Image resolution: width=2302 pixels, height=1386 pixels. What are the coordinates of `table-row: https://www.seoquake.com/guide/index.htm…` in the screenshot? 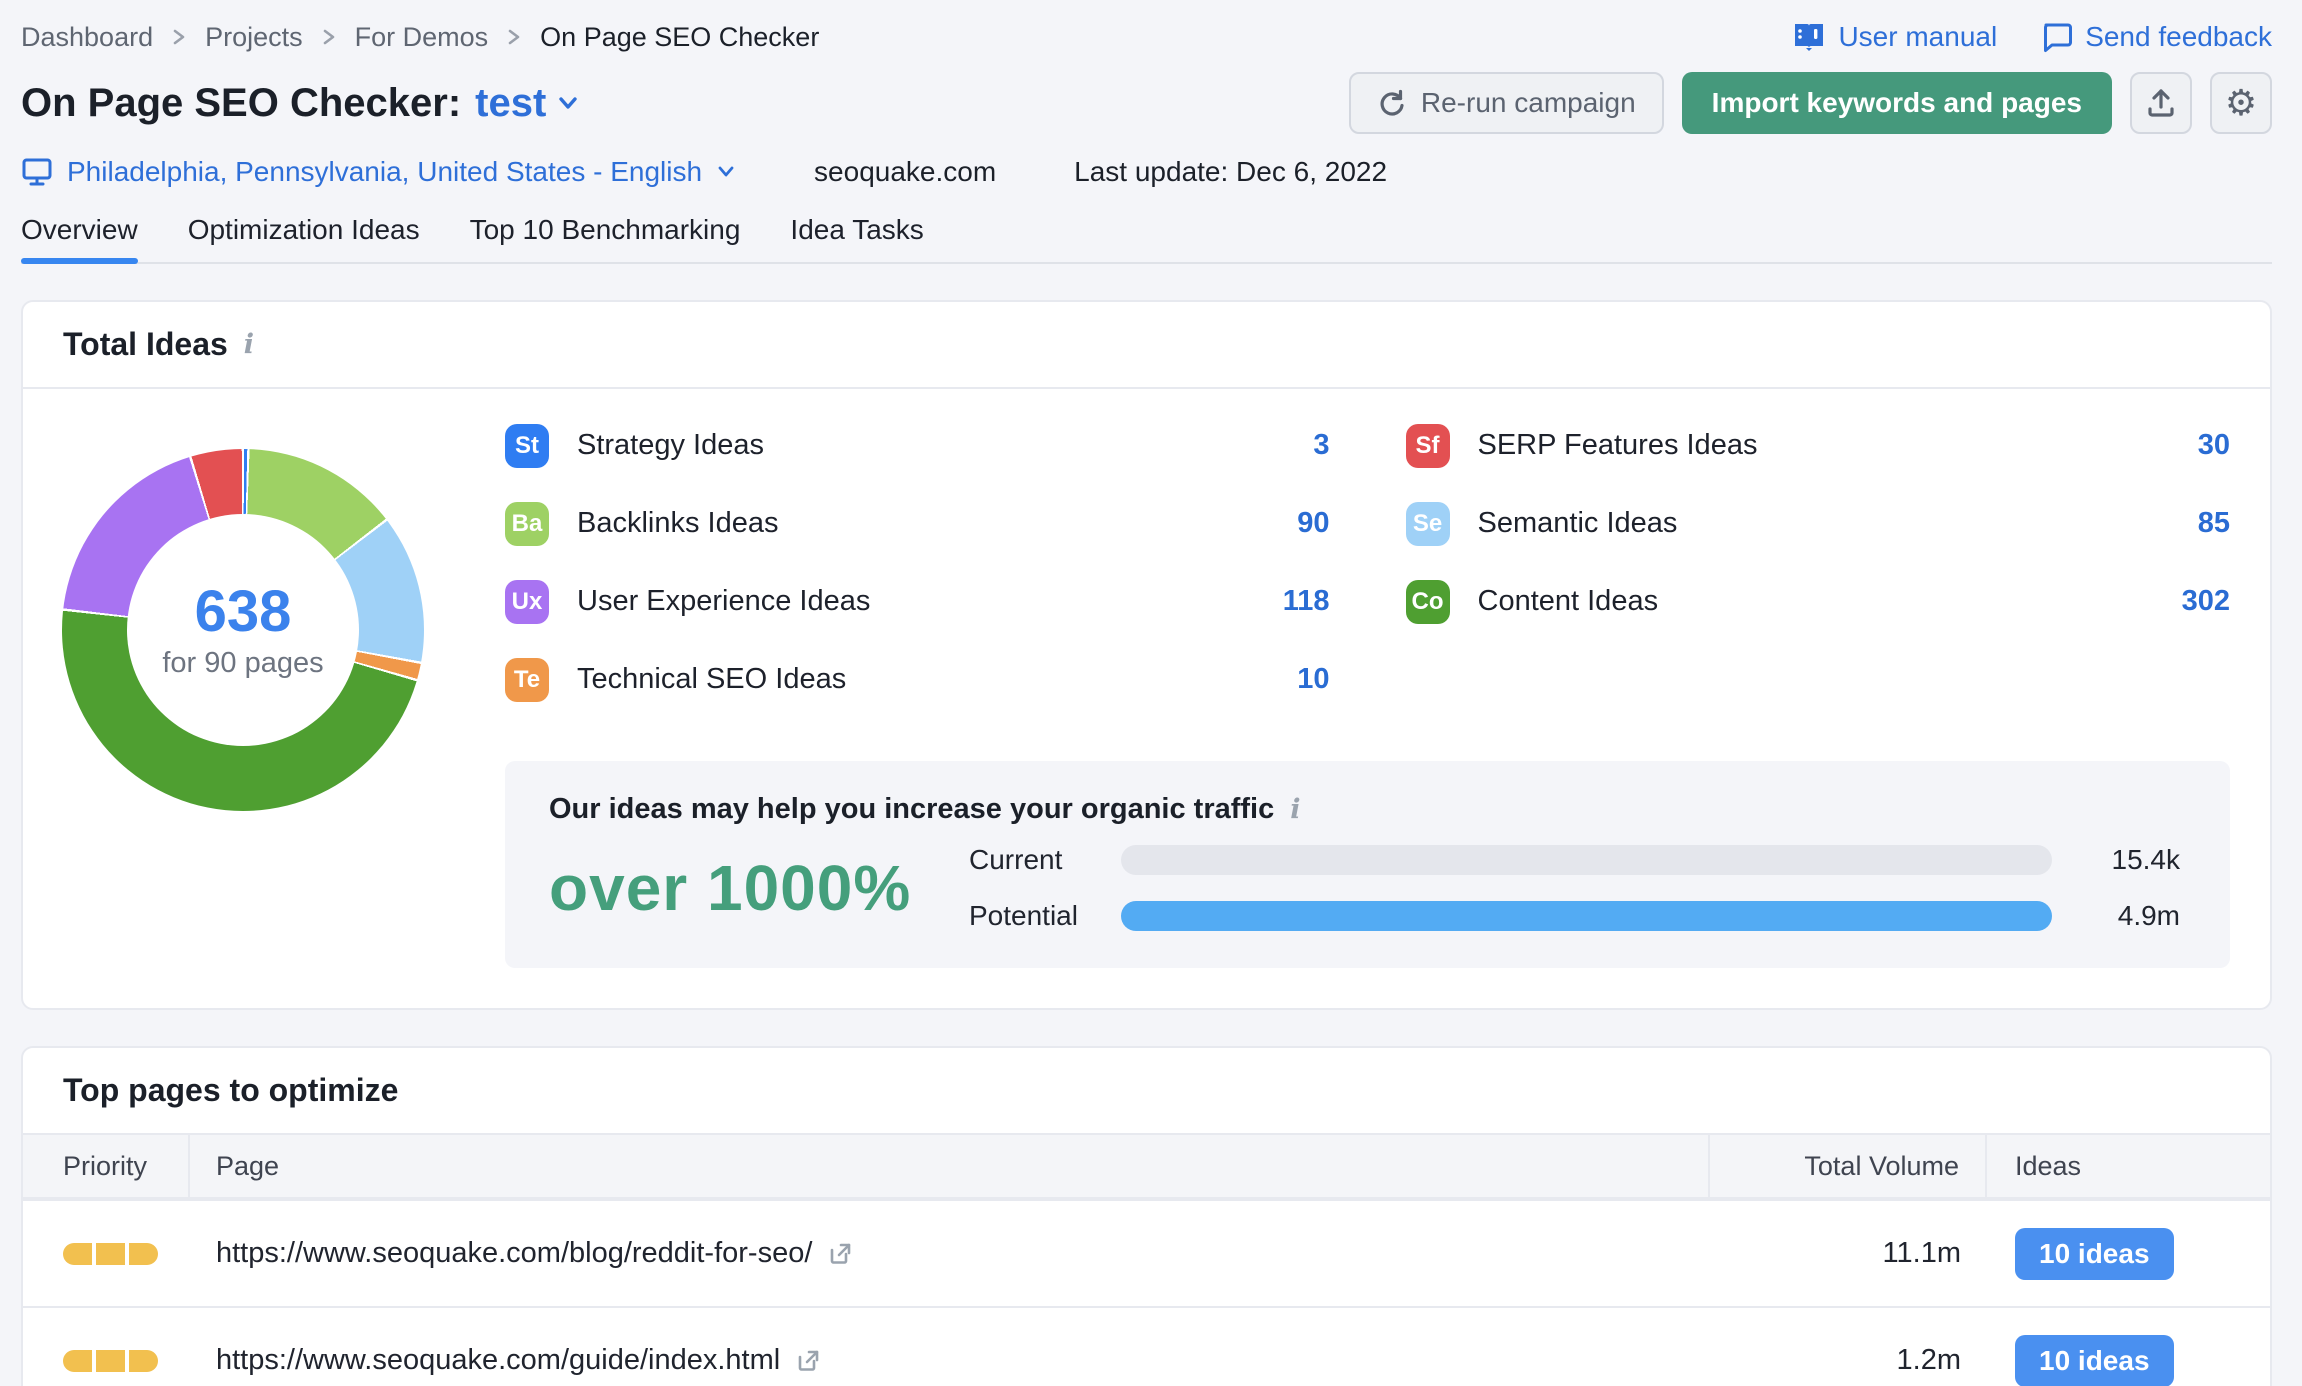 It's located at (1146, 1346).